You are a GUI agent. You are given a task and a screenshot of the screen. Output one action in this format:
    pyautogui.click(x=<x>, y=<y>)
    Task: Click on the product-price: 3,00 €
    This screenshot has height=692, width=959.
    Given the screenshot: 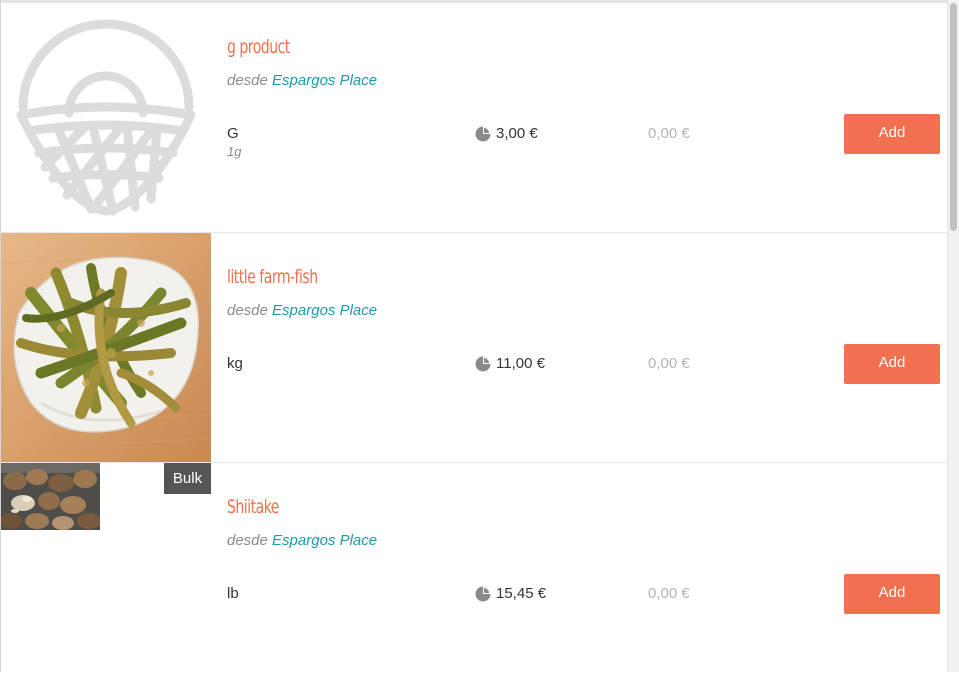 What is the action you would take?
    pyautogui.click(x=506, y=133)
    